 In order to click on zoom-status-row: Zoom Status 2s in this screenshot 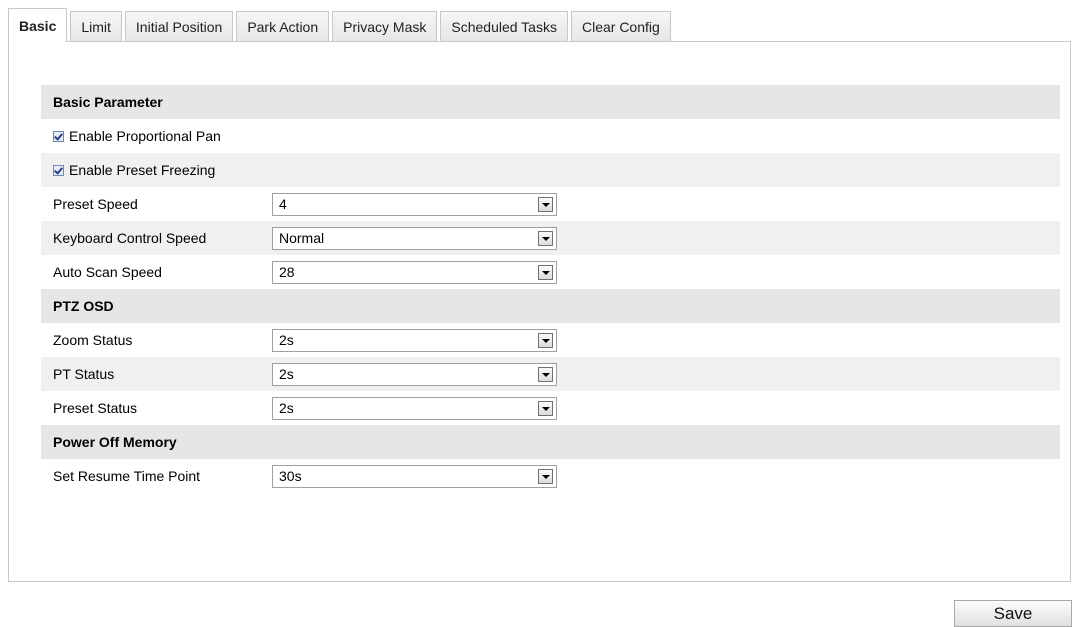, I will do `click(550, 340)`.